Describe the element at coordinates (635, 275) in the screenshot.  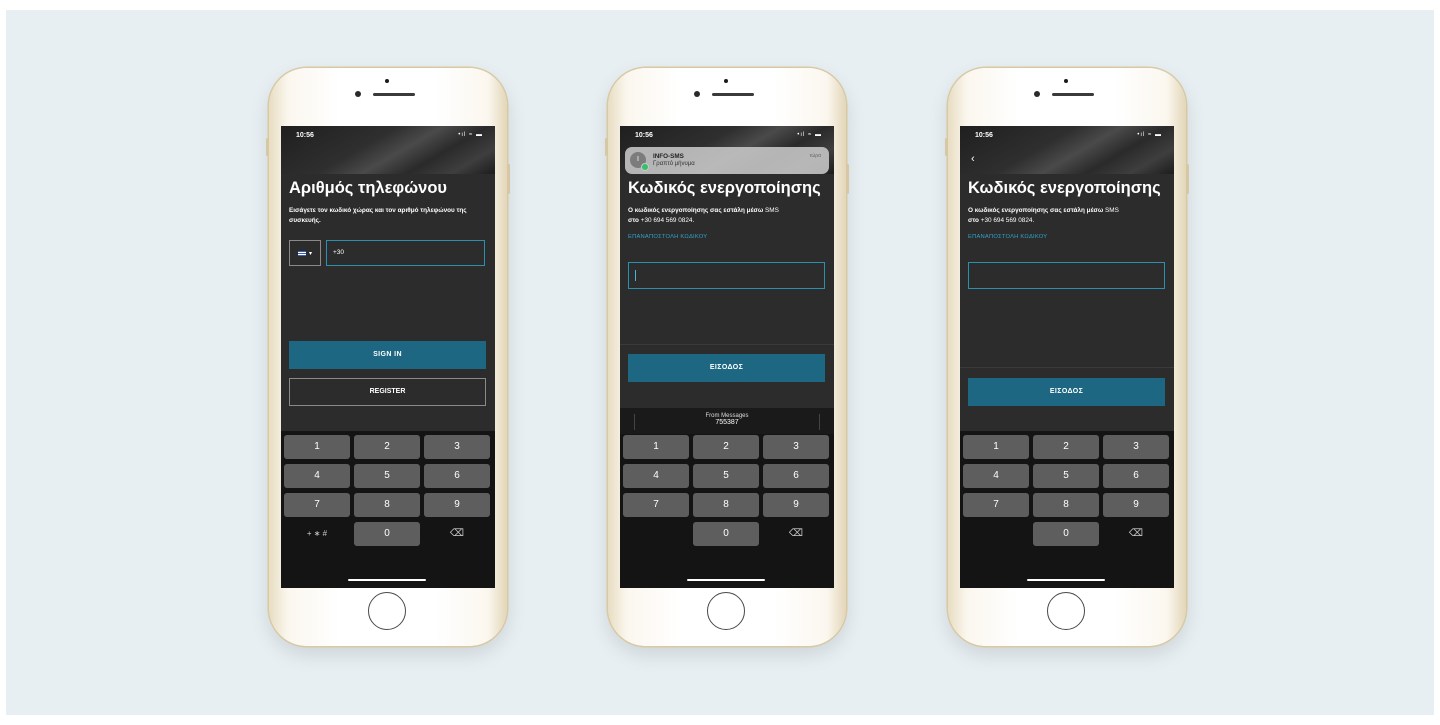
I see `text-cursor` at that location.